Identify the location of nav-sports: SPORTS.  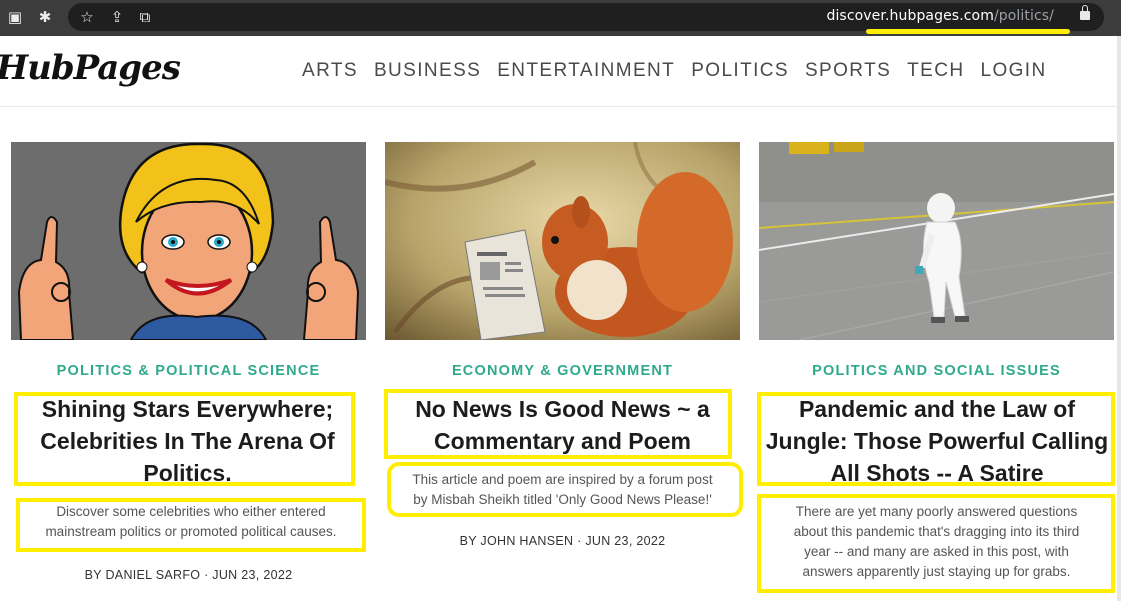
(848, 71).